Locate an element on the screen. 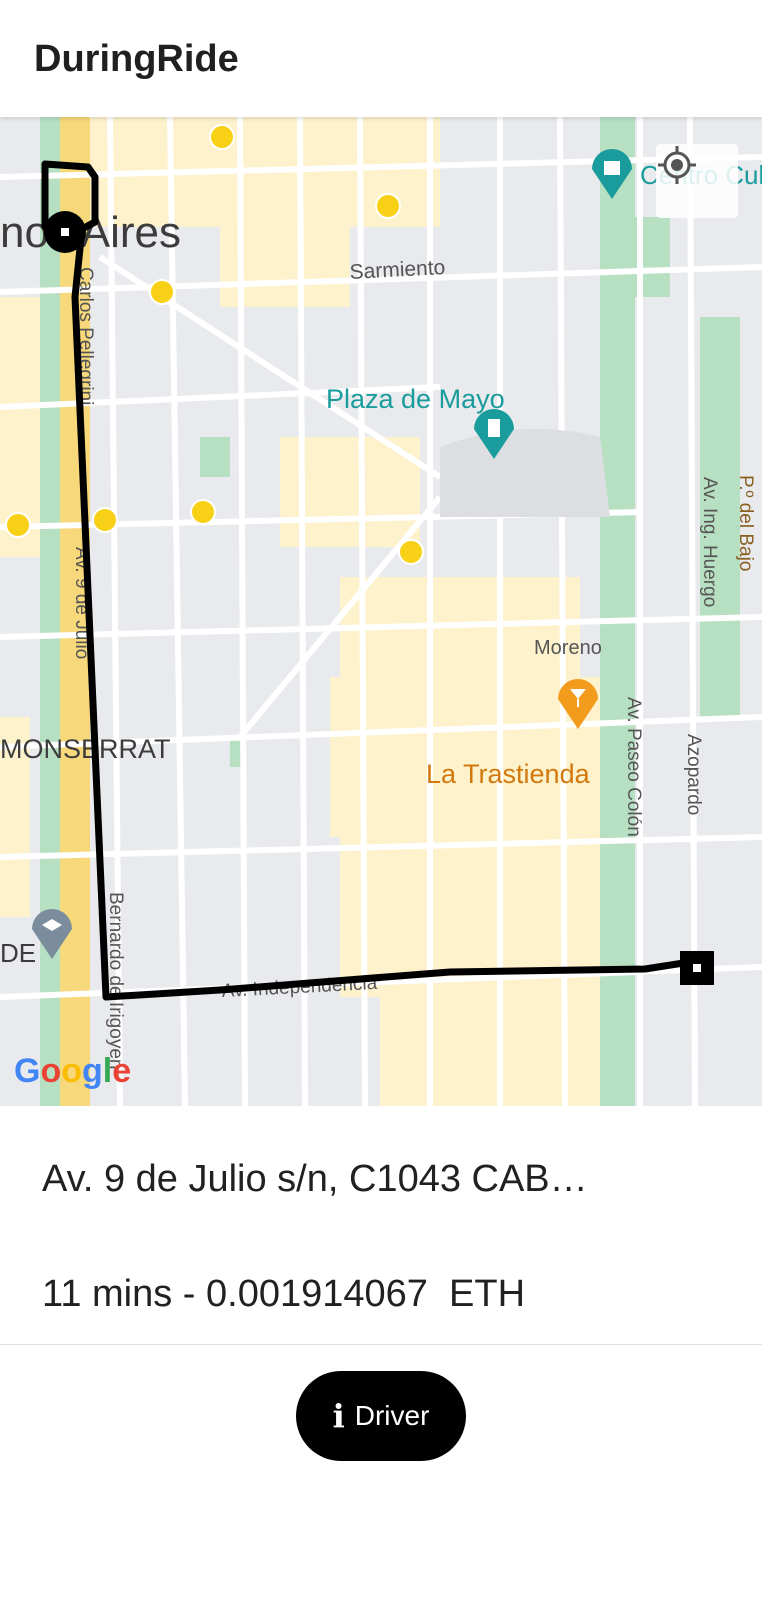 The height and width of the screenshot is (1600, 762). destination-marker-icon is located at coordinates (697, 968).